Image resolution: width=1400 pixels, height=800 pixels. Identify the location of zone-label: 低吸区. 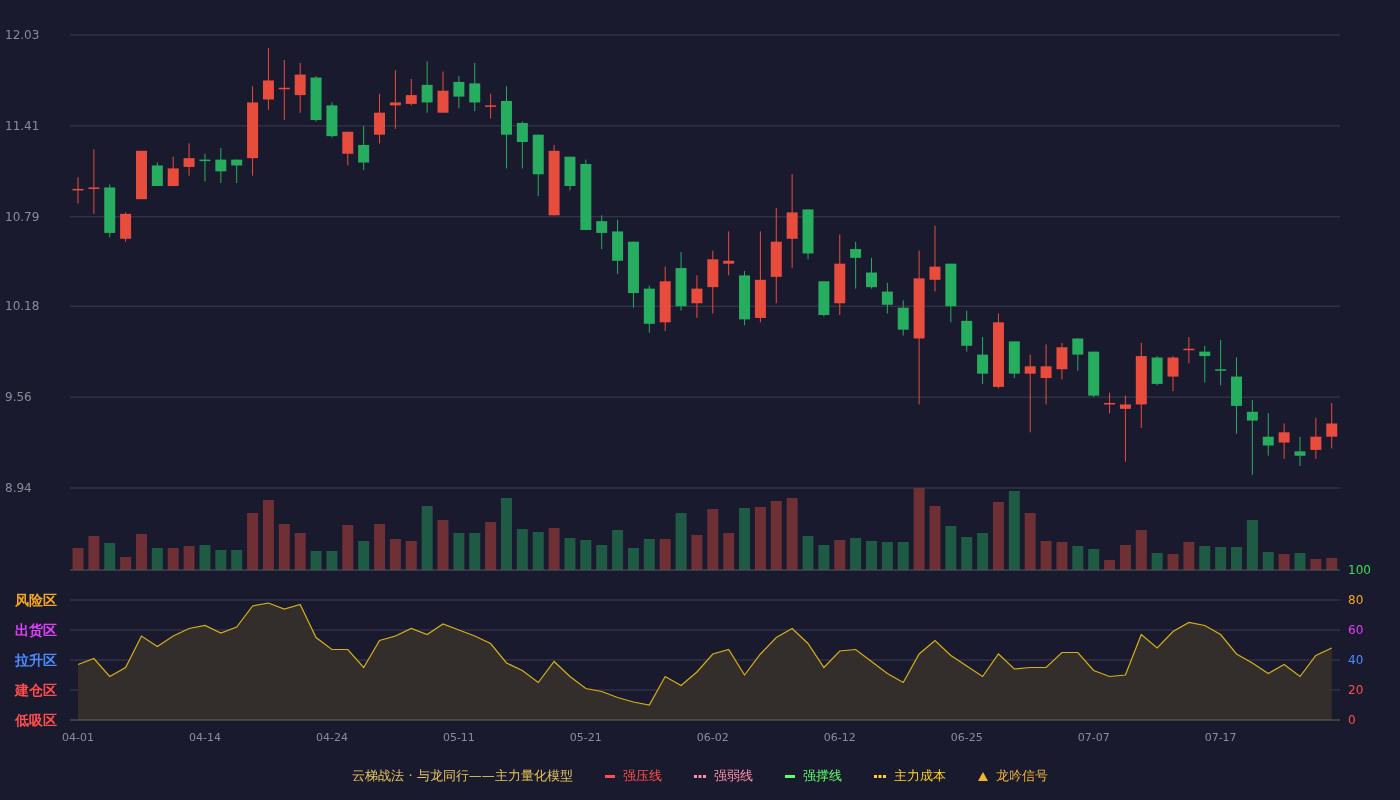
(36, 720).